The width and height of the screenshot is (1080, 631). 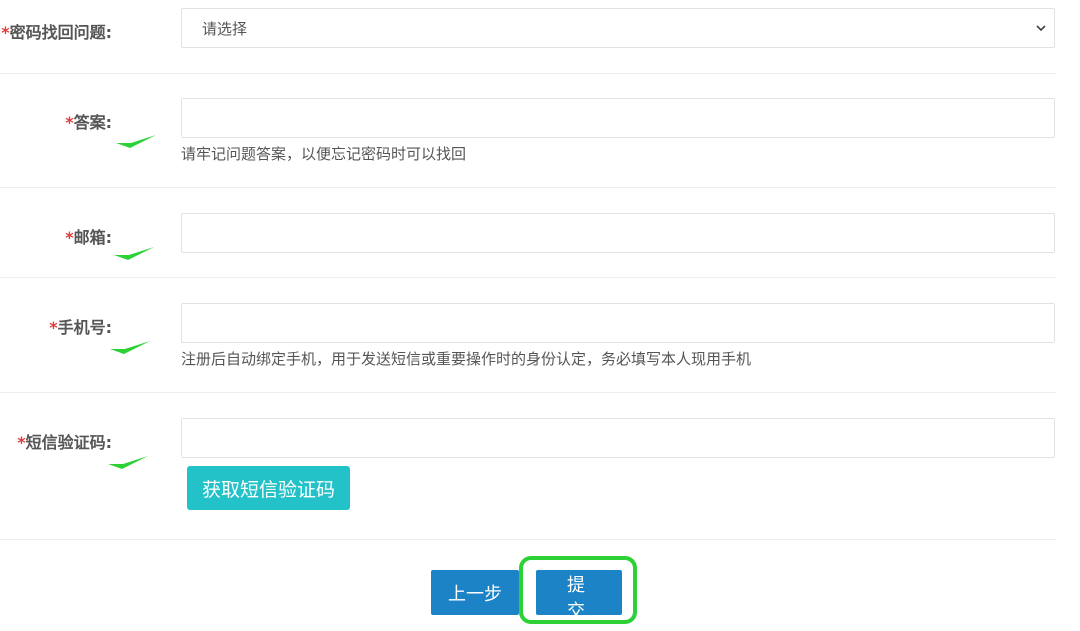 I want to click on answer-hint: 请牢记问题答案，以便忘记密码时可以找回, so click(x=324, y=154).